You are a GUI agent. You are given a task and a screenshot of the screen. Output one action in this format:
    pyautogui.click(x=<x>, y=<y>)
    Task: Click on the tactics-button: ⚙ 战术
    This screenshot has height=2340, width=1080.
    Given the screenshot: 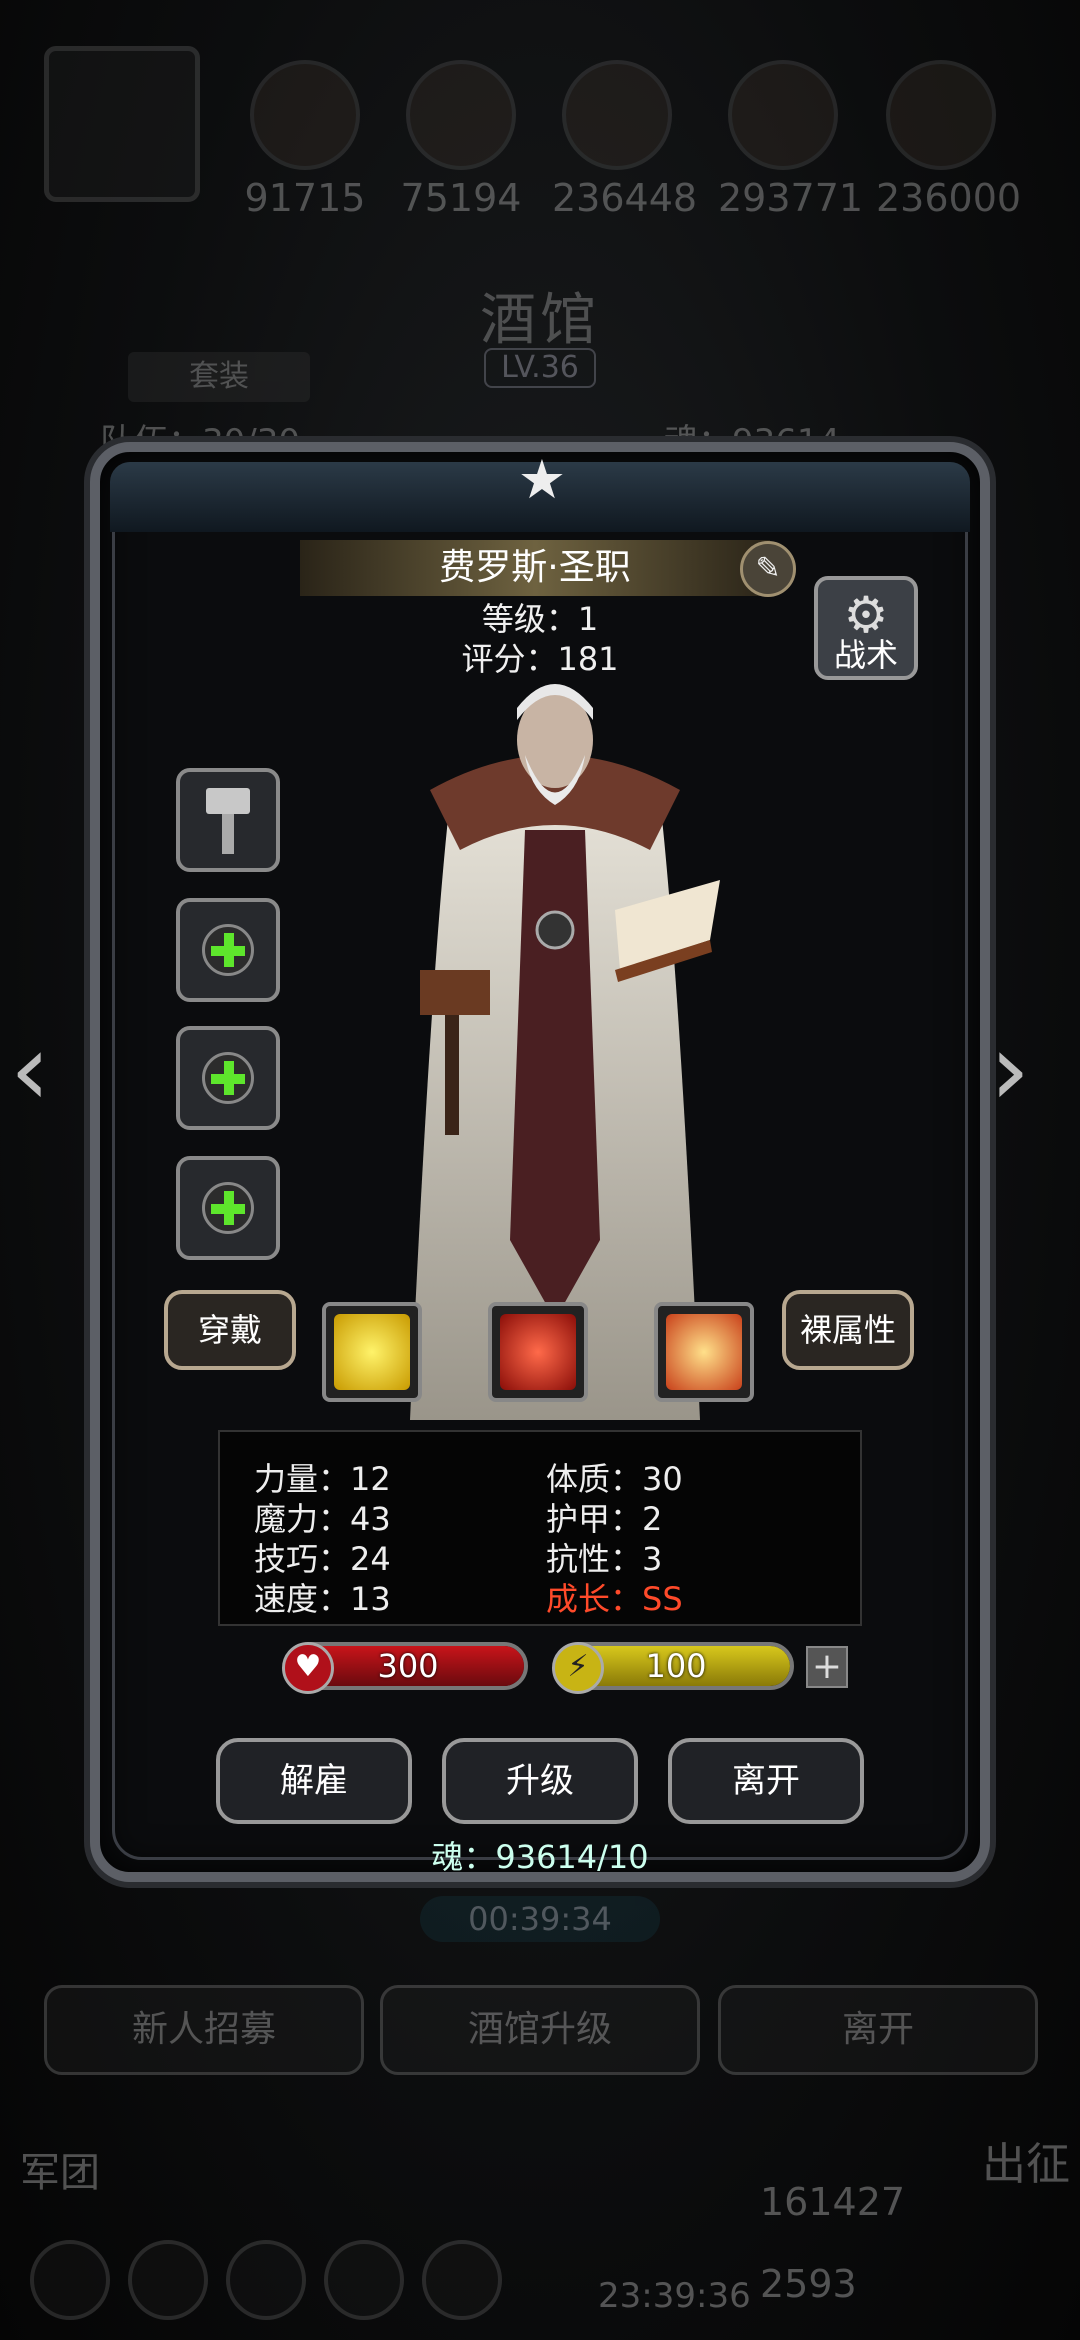 What is the action you would take?
    pyautogui.click(x=866, y=628)
    